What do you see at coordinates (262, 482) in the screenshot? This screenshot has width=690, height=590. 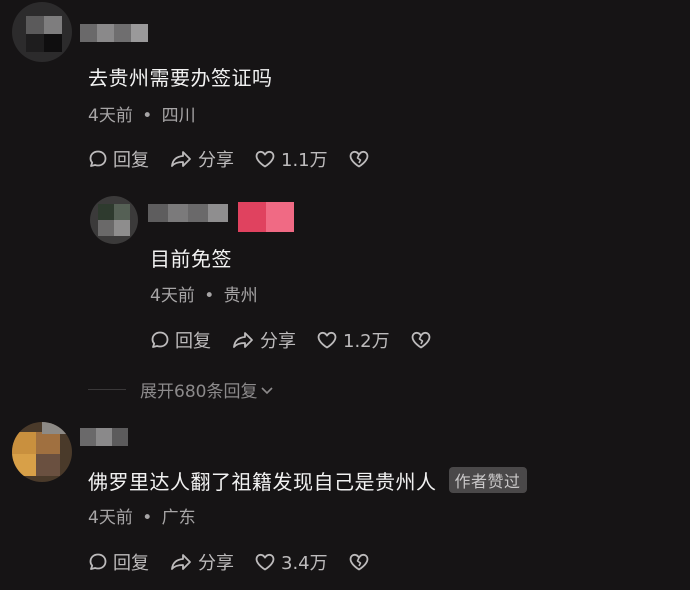 I see `comment-text: 佛罗里达人翻了祖籍发现自己是贵州人` at bounding box center [262, 482].